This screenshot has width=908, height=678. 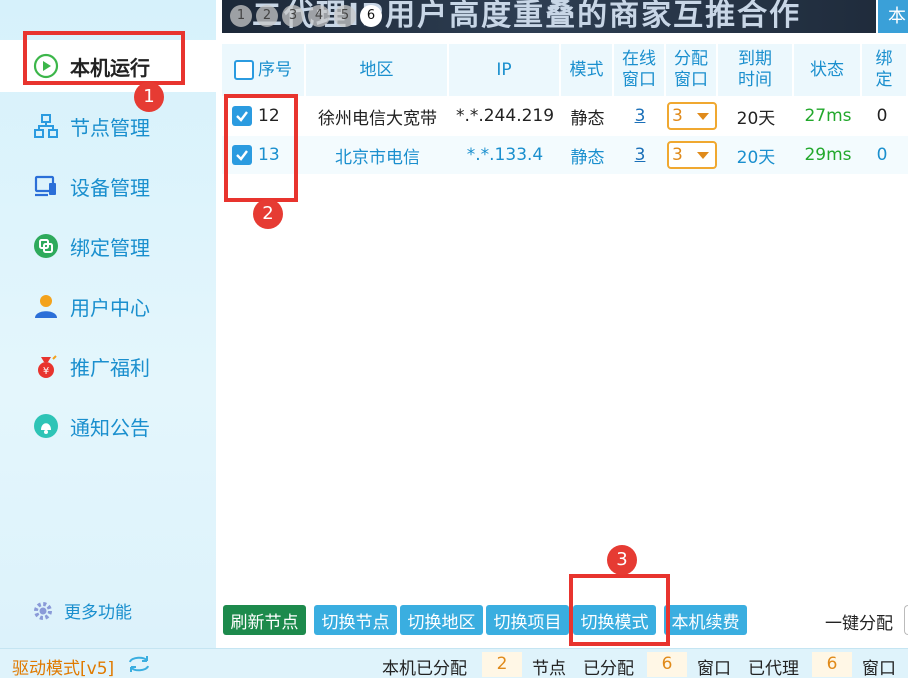 What do you see at coordinates (565, 16) in the screenshot?
I see `banner: 二代理IP用户高度重叠的商家互推合作 1 2 3 4 5 6 本` at bounding box center [565, 16].